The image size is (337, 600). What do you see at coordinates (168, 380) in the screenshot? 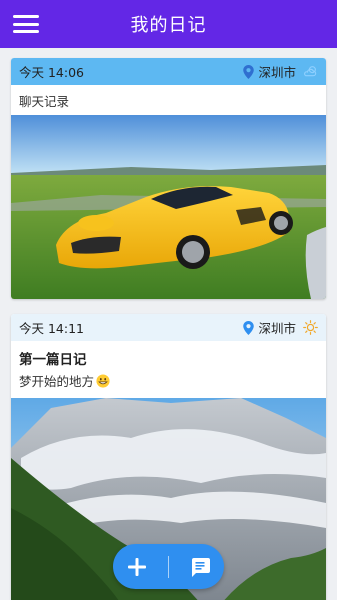
I see `entry-body: 梦开始的地方` at bounding box center [168, 380].